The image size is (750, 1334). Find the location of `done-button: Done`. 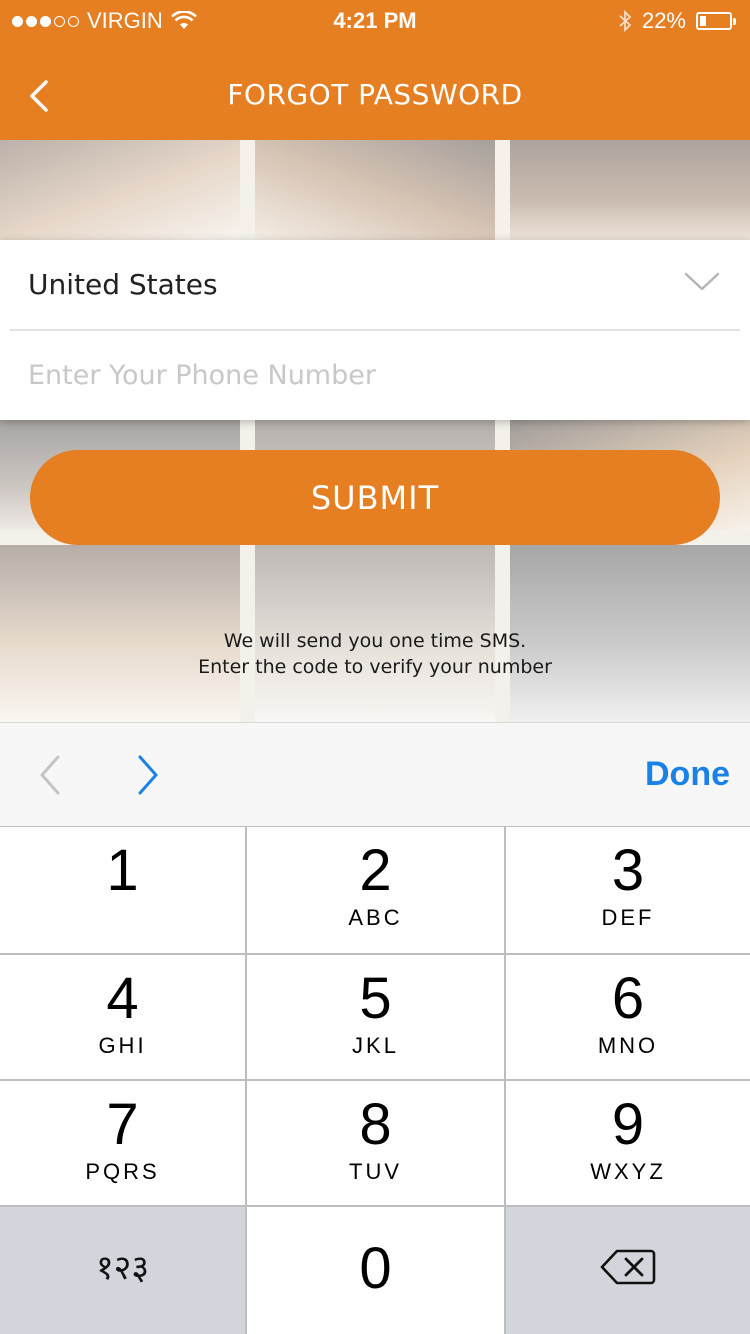

done-button: Done is located at coordinates (687, 774).